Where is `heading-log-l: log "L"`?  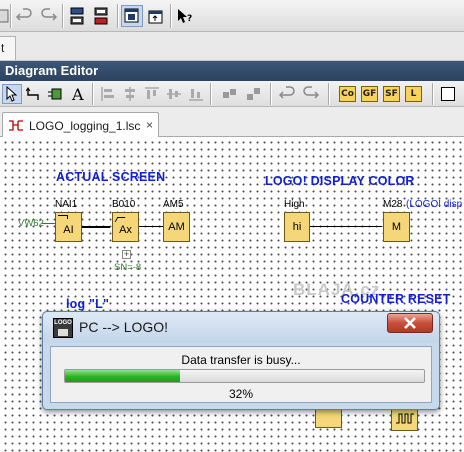
heading-log-l: log "L" is located at coordinates (88, 304).